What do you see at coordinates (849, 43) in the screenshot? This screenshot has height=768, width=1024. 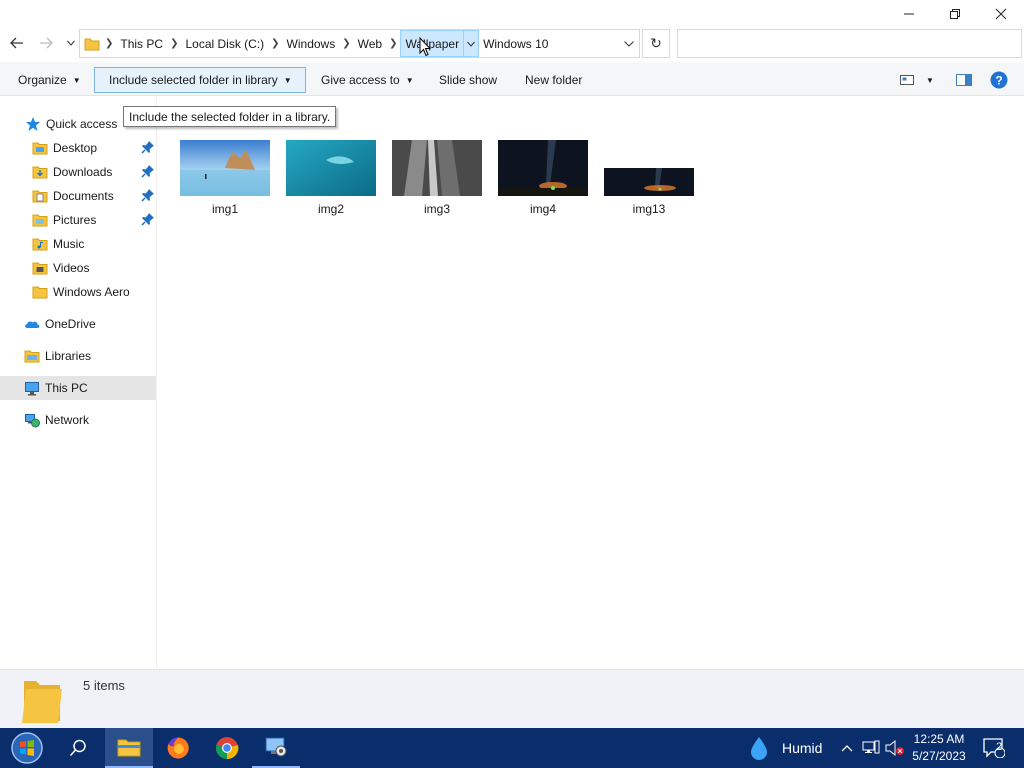 I see `search-input` at bounding box center [849, 43].